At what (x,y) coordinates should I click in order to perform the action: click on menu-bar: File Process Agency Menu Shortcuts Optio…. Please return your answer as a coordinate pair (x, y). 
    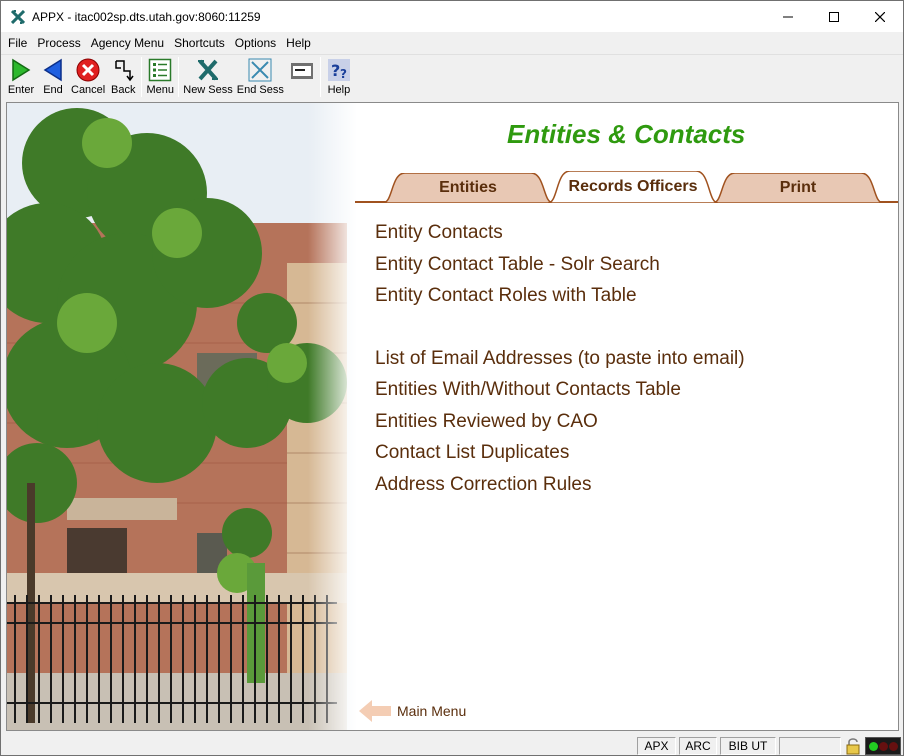
    Looking at the image, I should click on (452, 43).